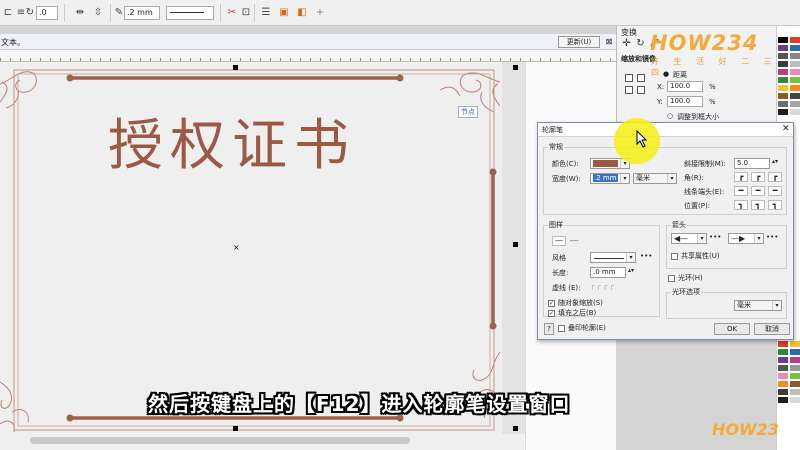  I want to click on width-select: .2 mm ▾, so click(610, 178).